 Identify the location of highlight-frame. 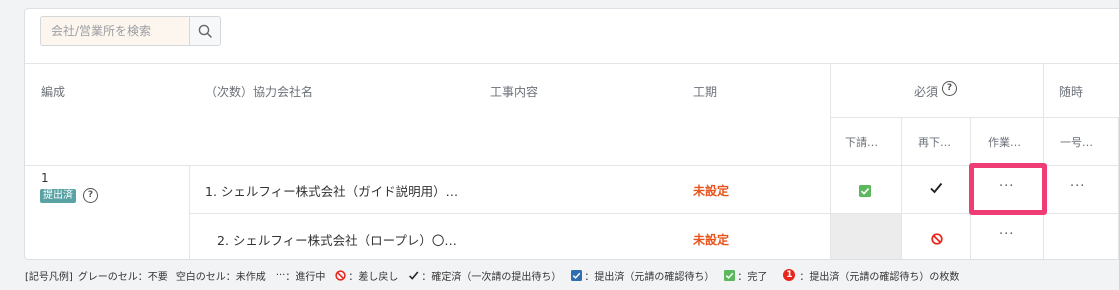
(1008, 189).